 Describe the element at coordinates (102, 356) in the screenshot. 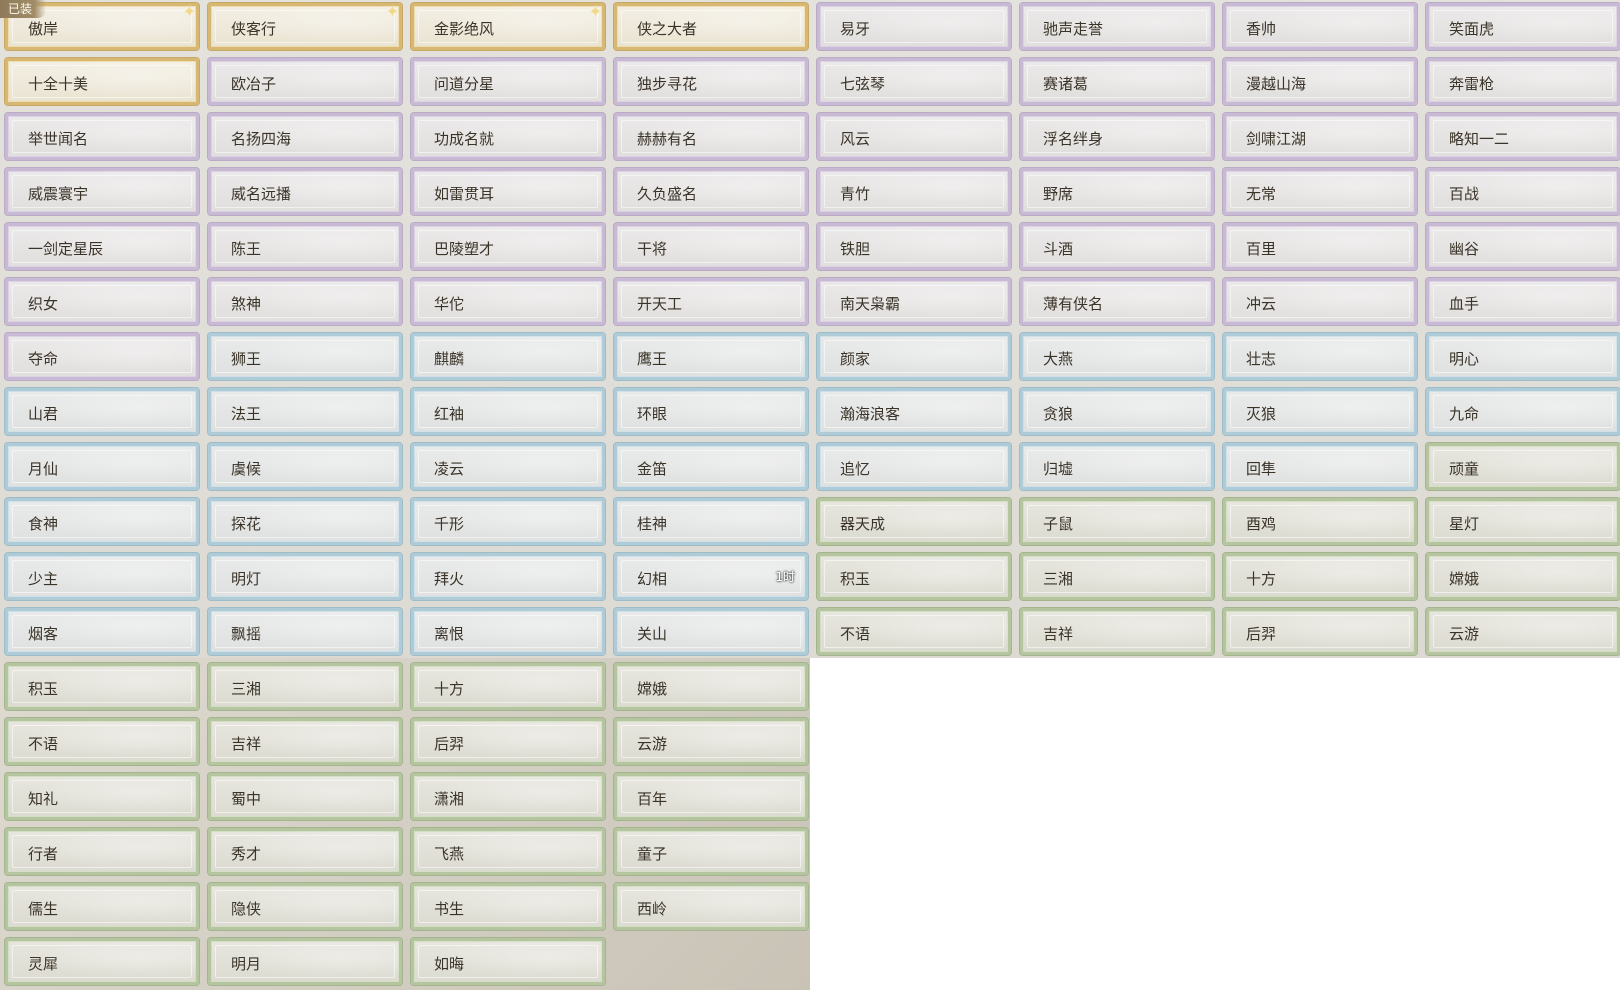

I see `title-tile: 夺命` at that location.